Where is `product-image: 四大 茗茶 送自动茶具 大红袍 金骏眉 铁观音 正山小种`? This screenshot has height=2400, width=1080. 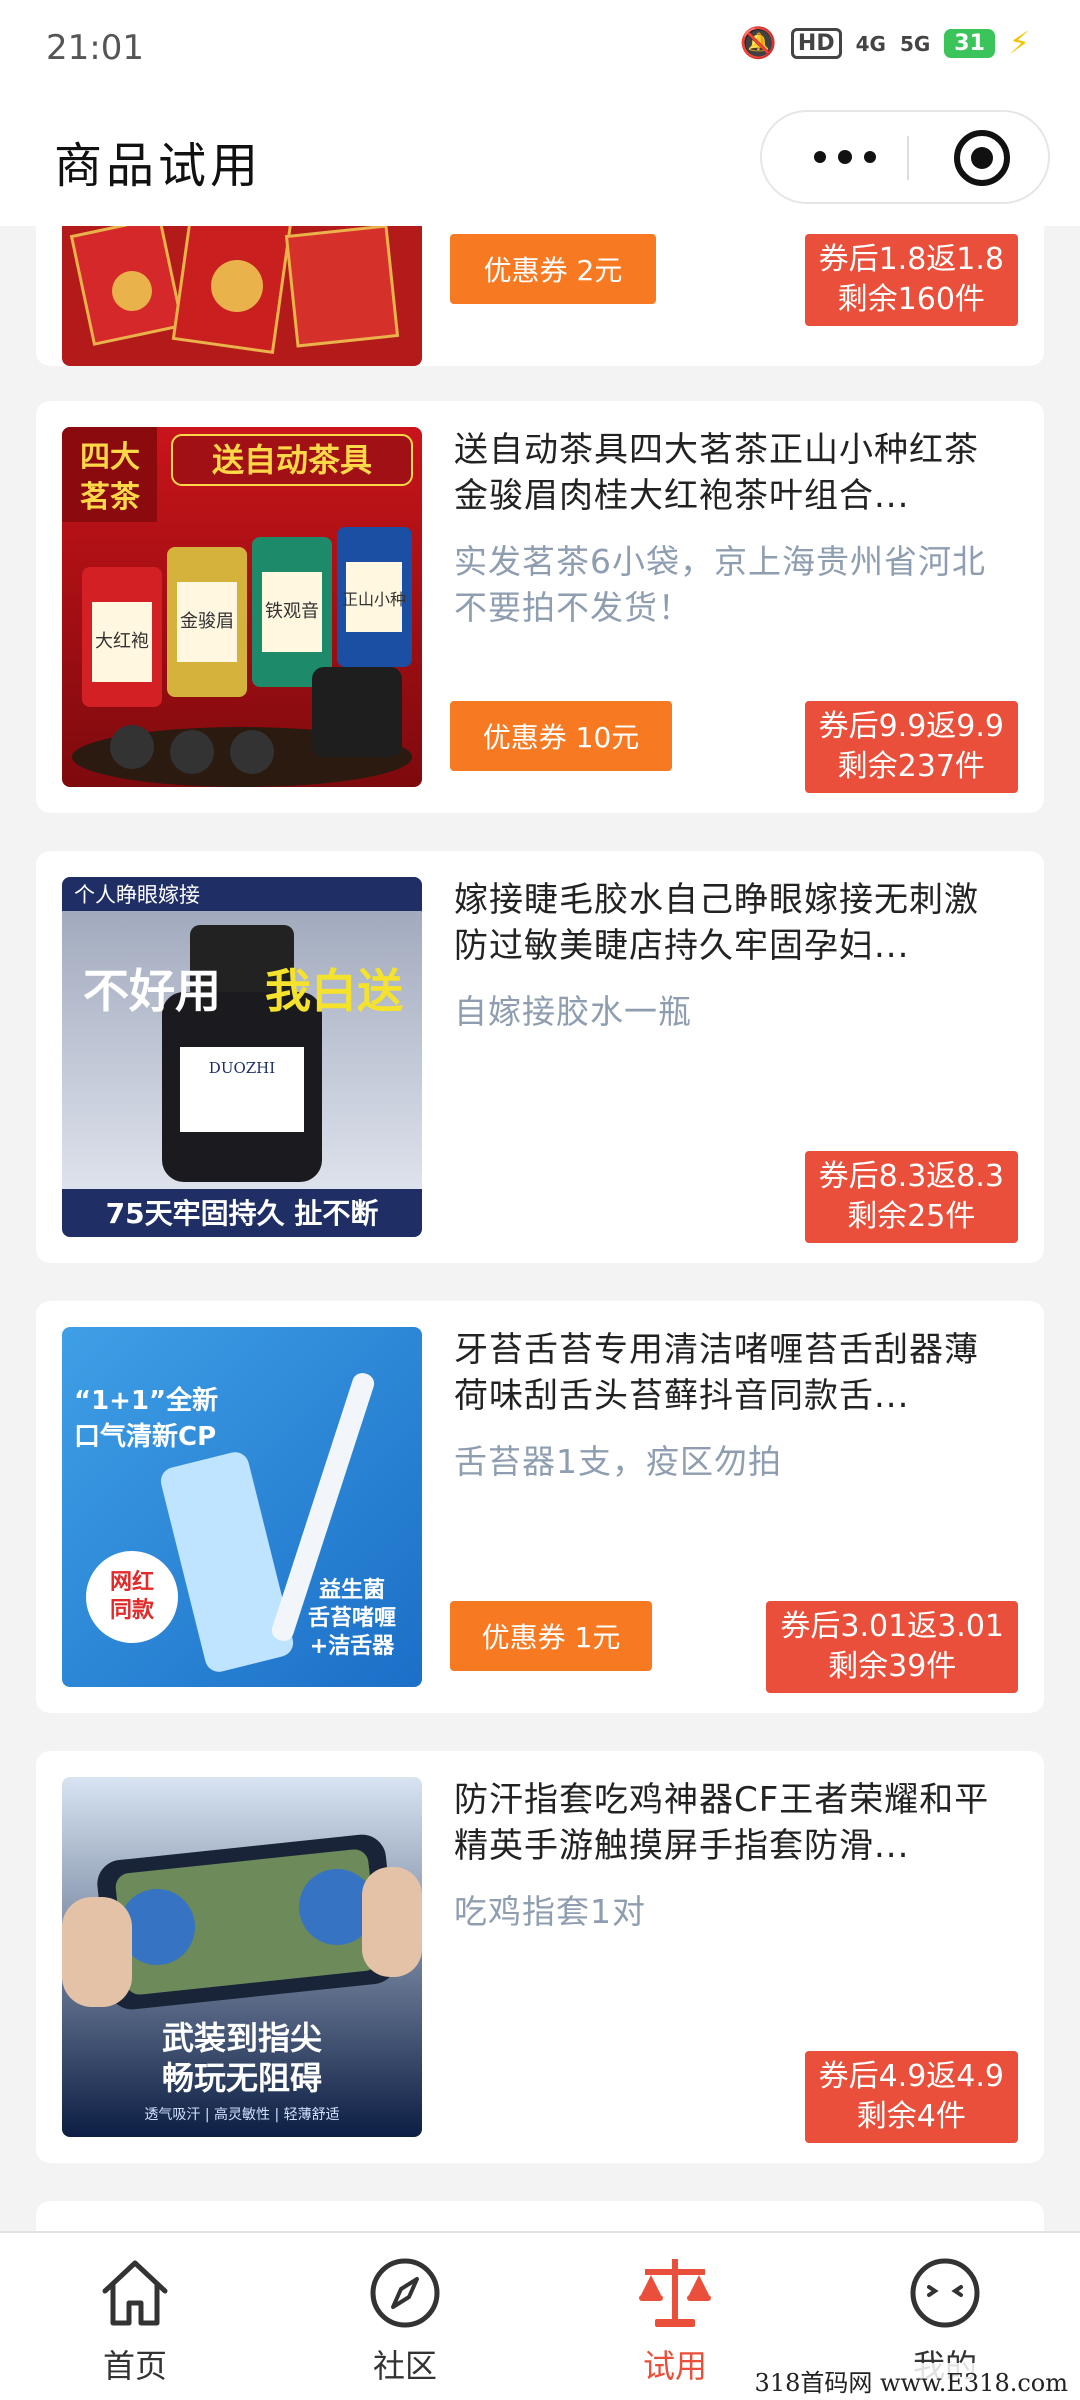 product-image: 四大 茗茶 送自动茶具 大红袍 金骏眉 铁观音 正山小种 is located at coordinates (242, 607).